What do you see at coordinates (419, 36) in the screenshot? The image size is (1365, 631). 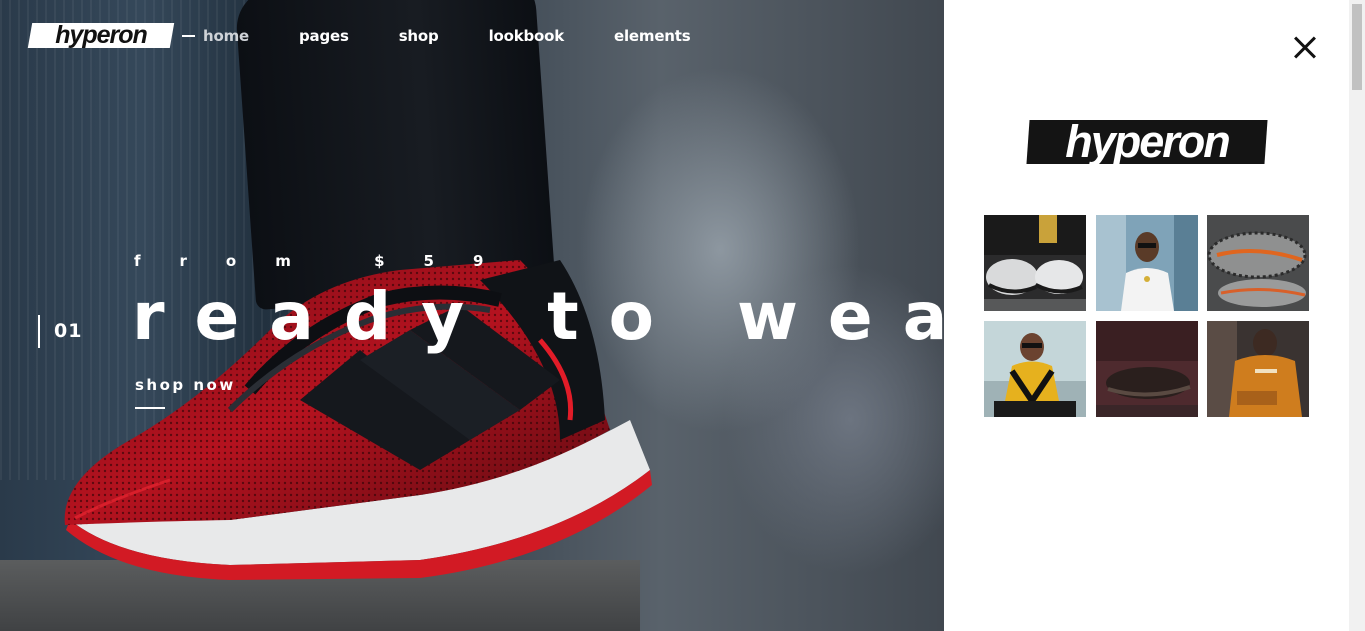 I see `nav-item-shop: shop` at bounding box center [419, 36].